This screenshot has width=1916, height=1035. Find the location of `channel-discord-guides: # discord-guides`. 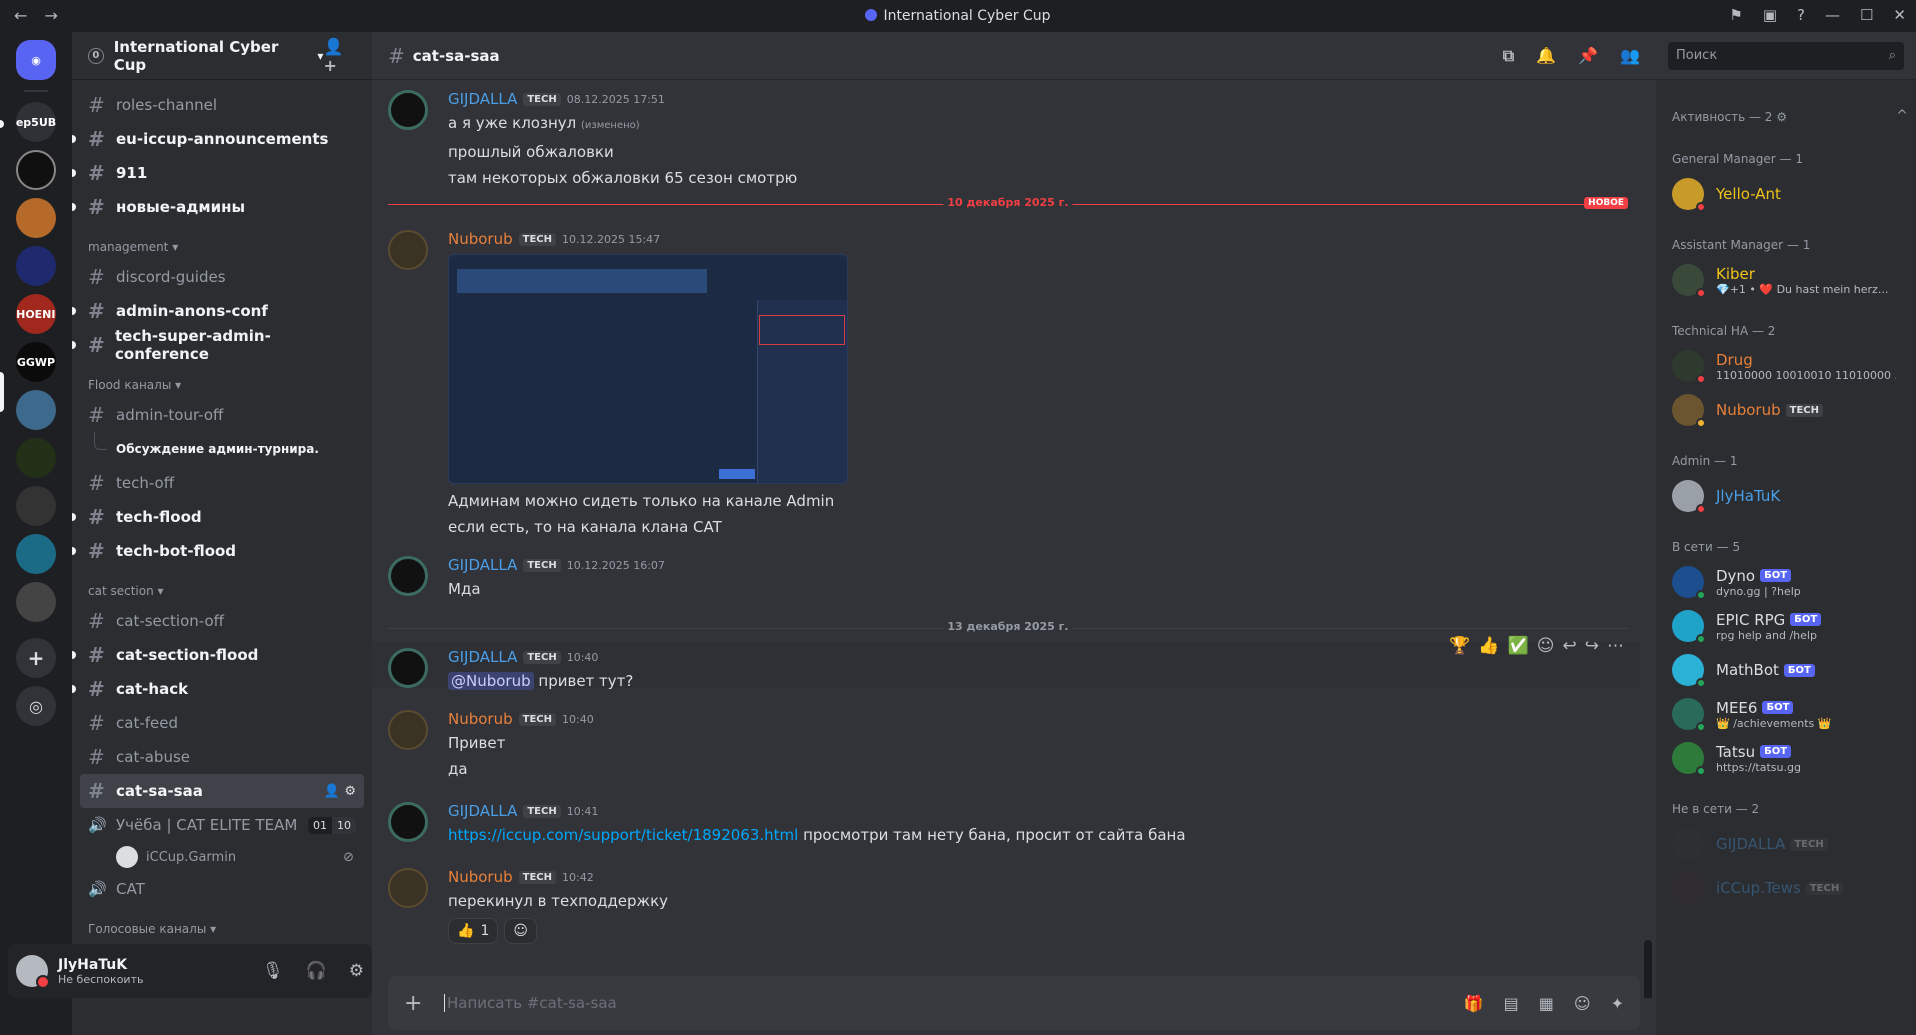

channel-discord-guides: # discord-guides is located at coordinates (222, 277).